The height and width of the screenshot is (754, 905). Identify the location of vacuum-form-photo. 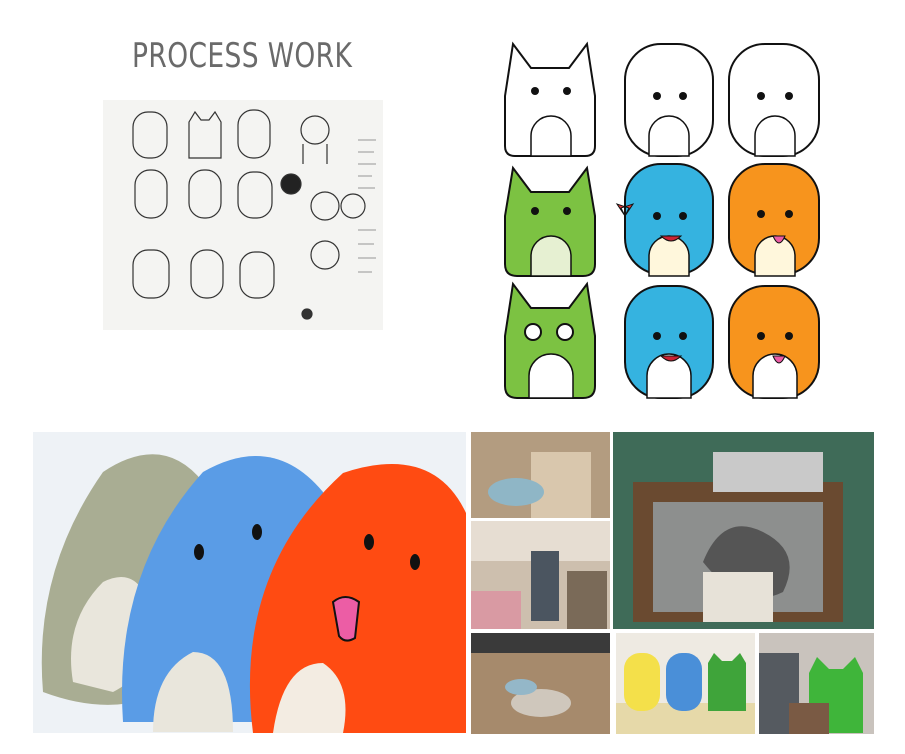
(743, 530).